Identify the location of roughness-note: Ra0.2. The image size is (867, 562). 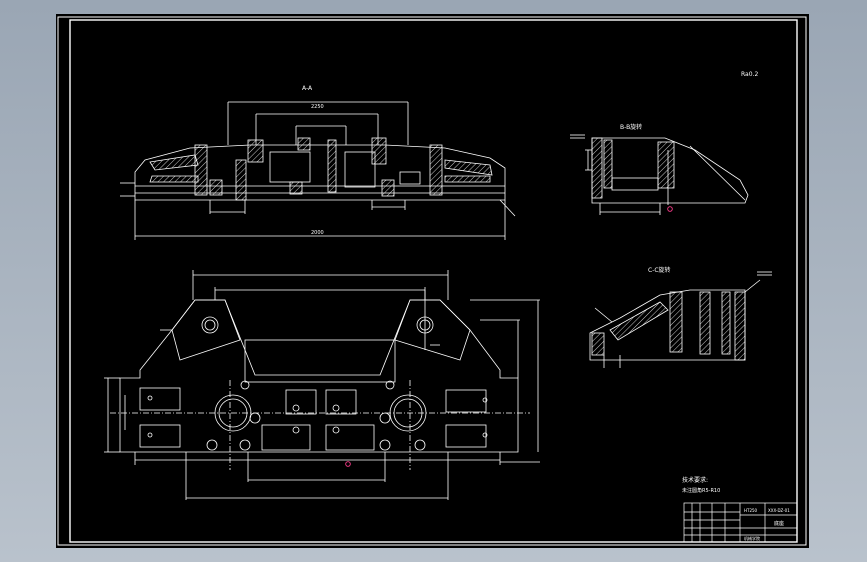
(749, 74).